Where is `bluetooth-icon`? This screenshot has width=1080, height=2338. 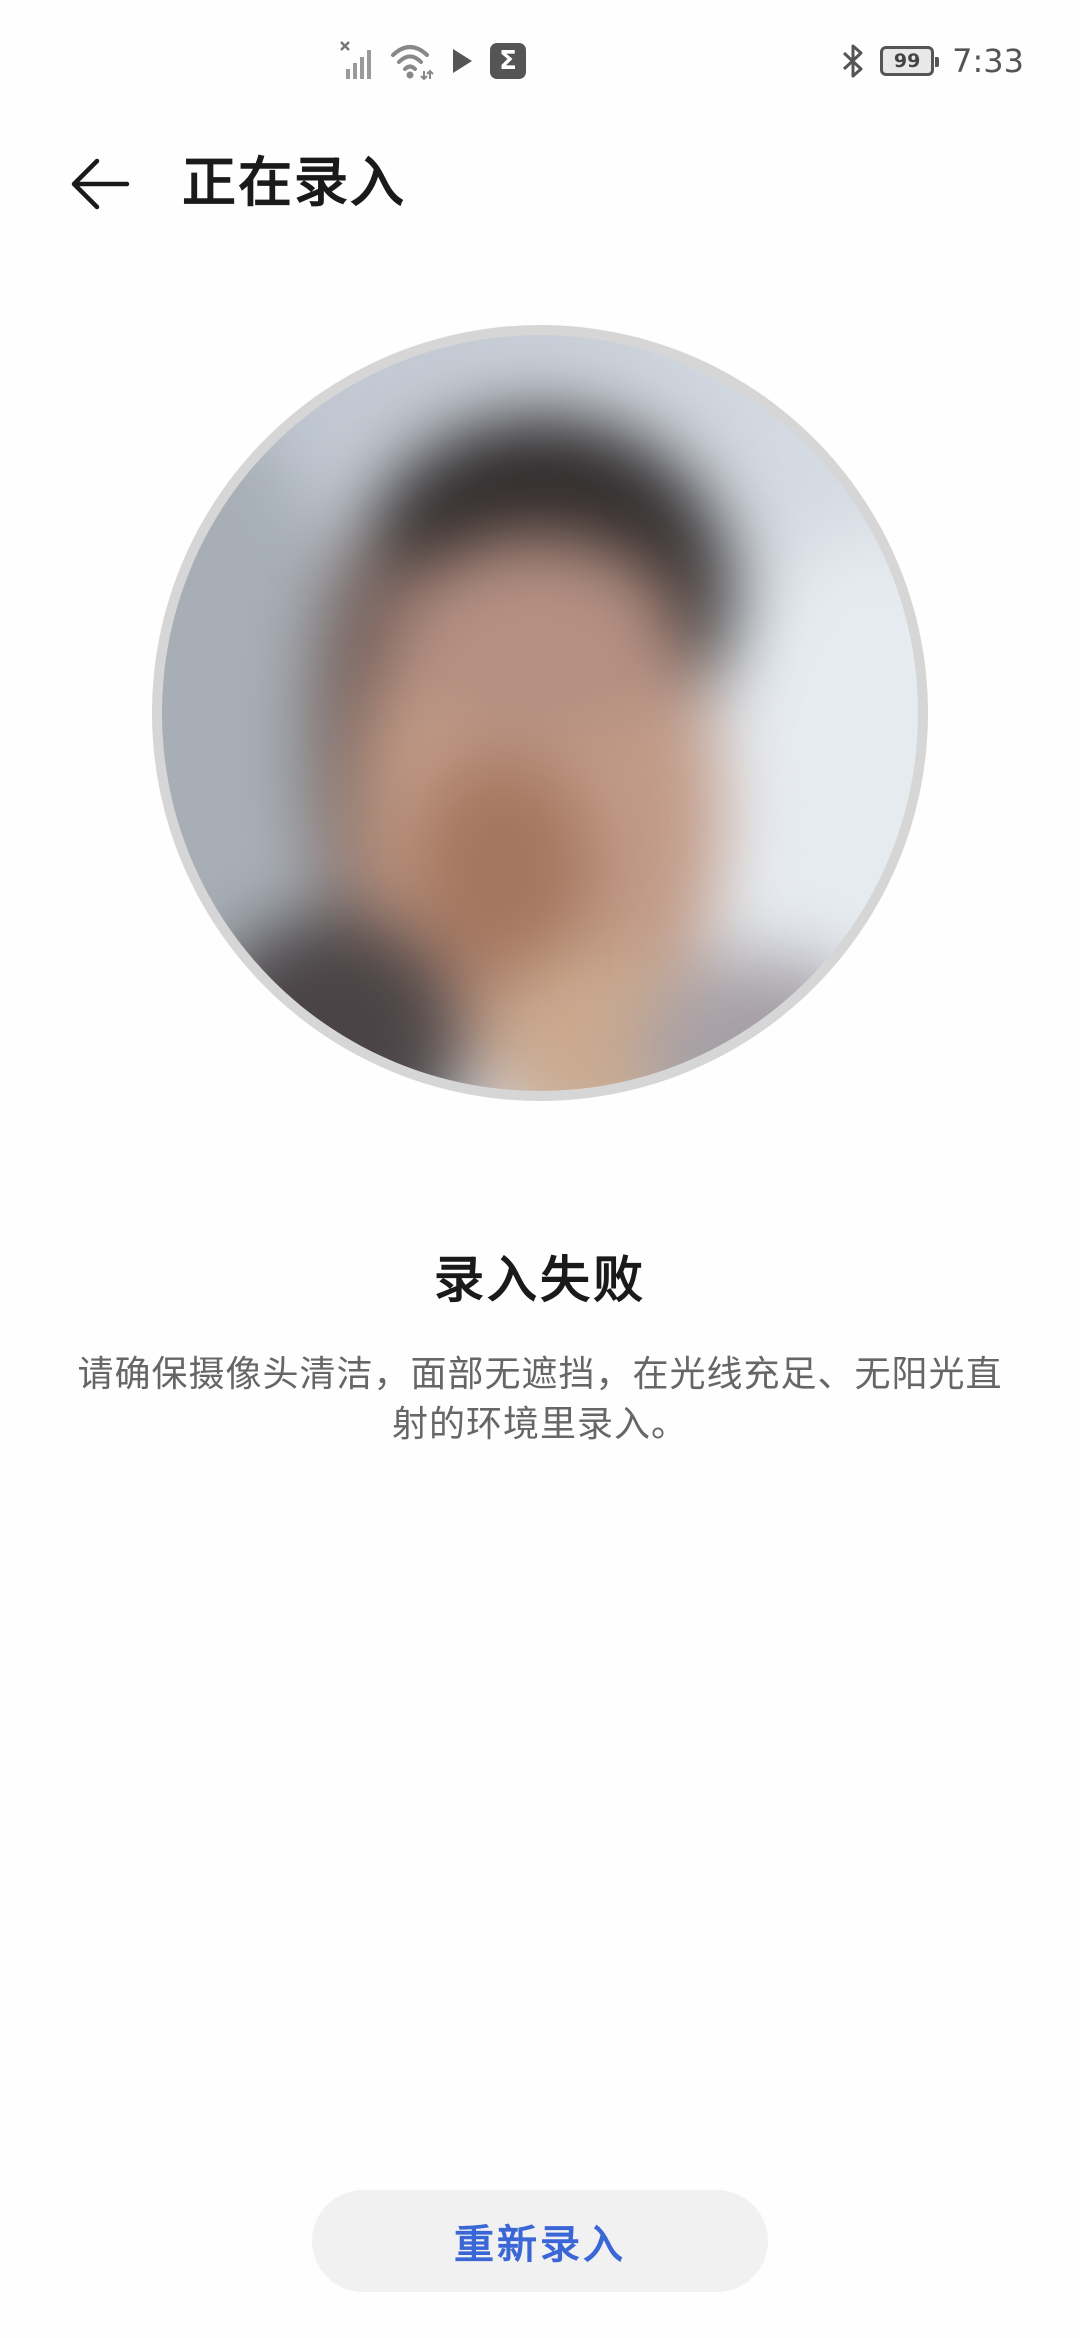 bluetooth-icon is located at coordinates (853, 61).